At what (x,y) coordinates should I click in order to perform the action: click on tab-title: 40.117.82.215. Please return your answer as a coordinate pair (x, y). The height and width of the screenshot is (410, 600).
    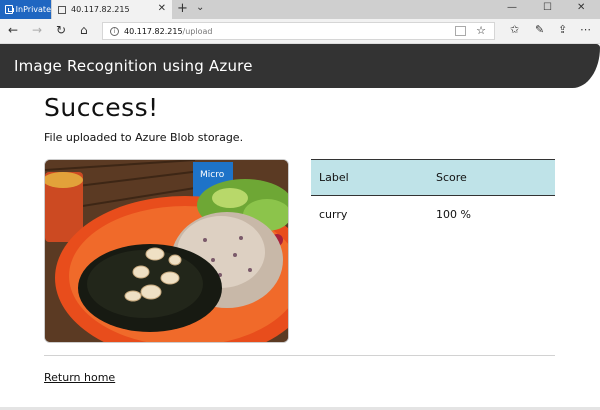
    Looking at the image, I should click on (100, 9).